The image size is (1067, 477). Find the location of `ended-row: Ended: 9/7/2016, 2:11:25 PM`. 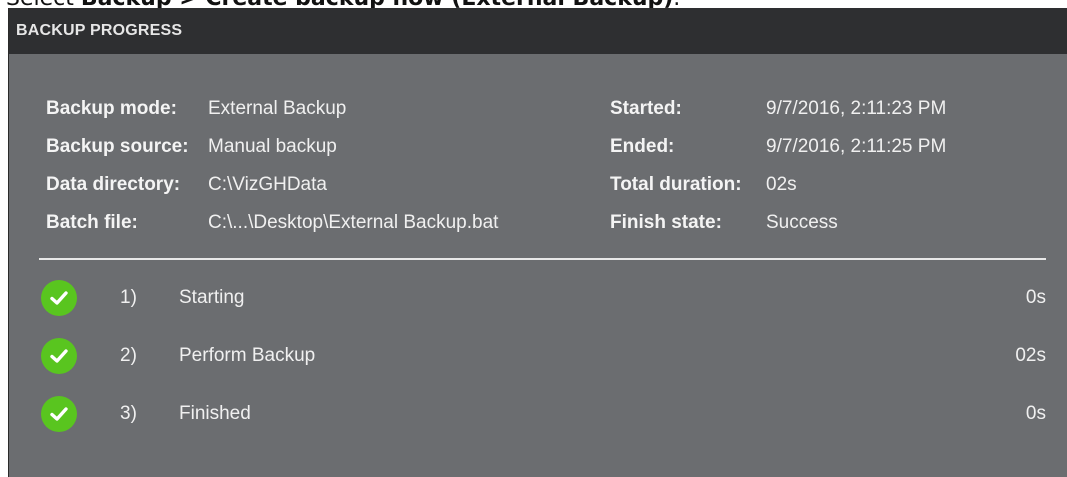

ended-row: Ended: 9/7/2016, 2:11:25 PM is located at coordinates (778, 147).